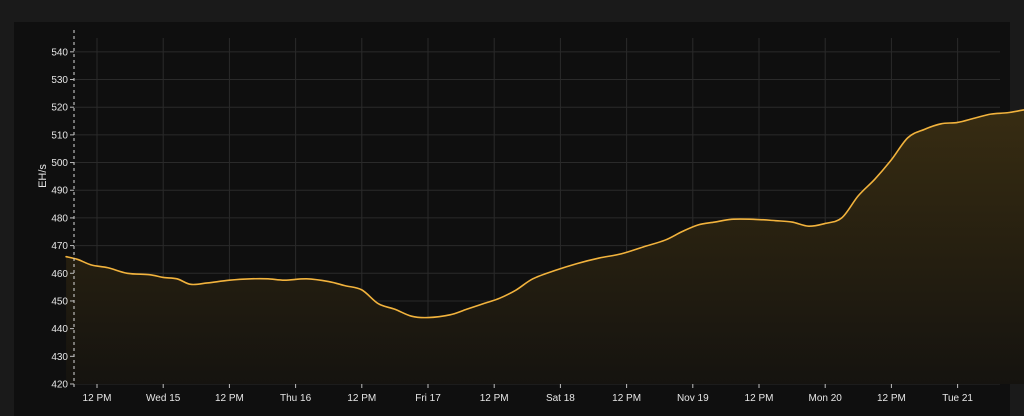  I want to click on y-tick-label: 420, so click(59, 385).